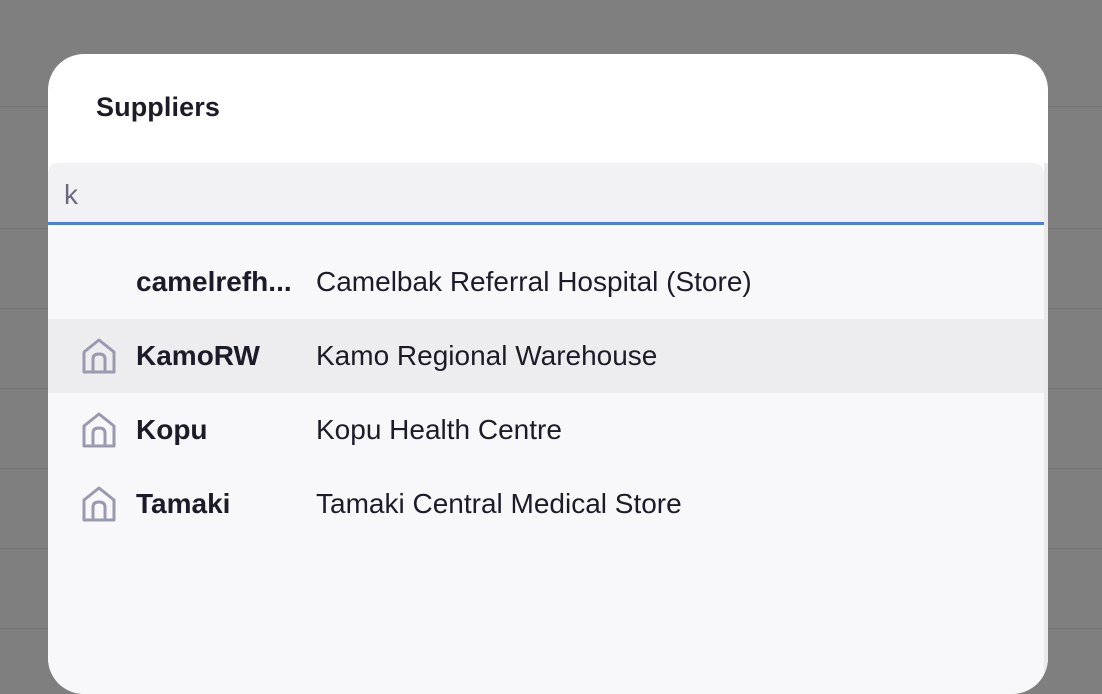 Image resolution: width=1102 pixels, height=694 pixels. I want to click on result-code: KamoRW, so click(198, 355).